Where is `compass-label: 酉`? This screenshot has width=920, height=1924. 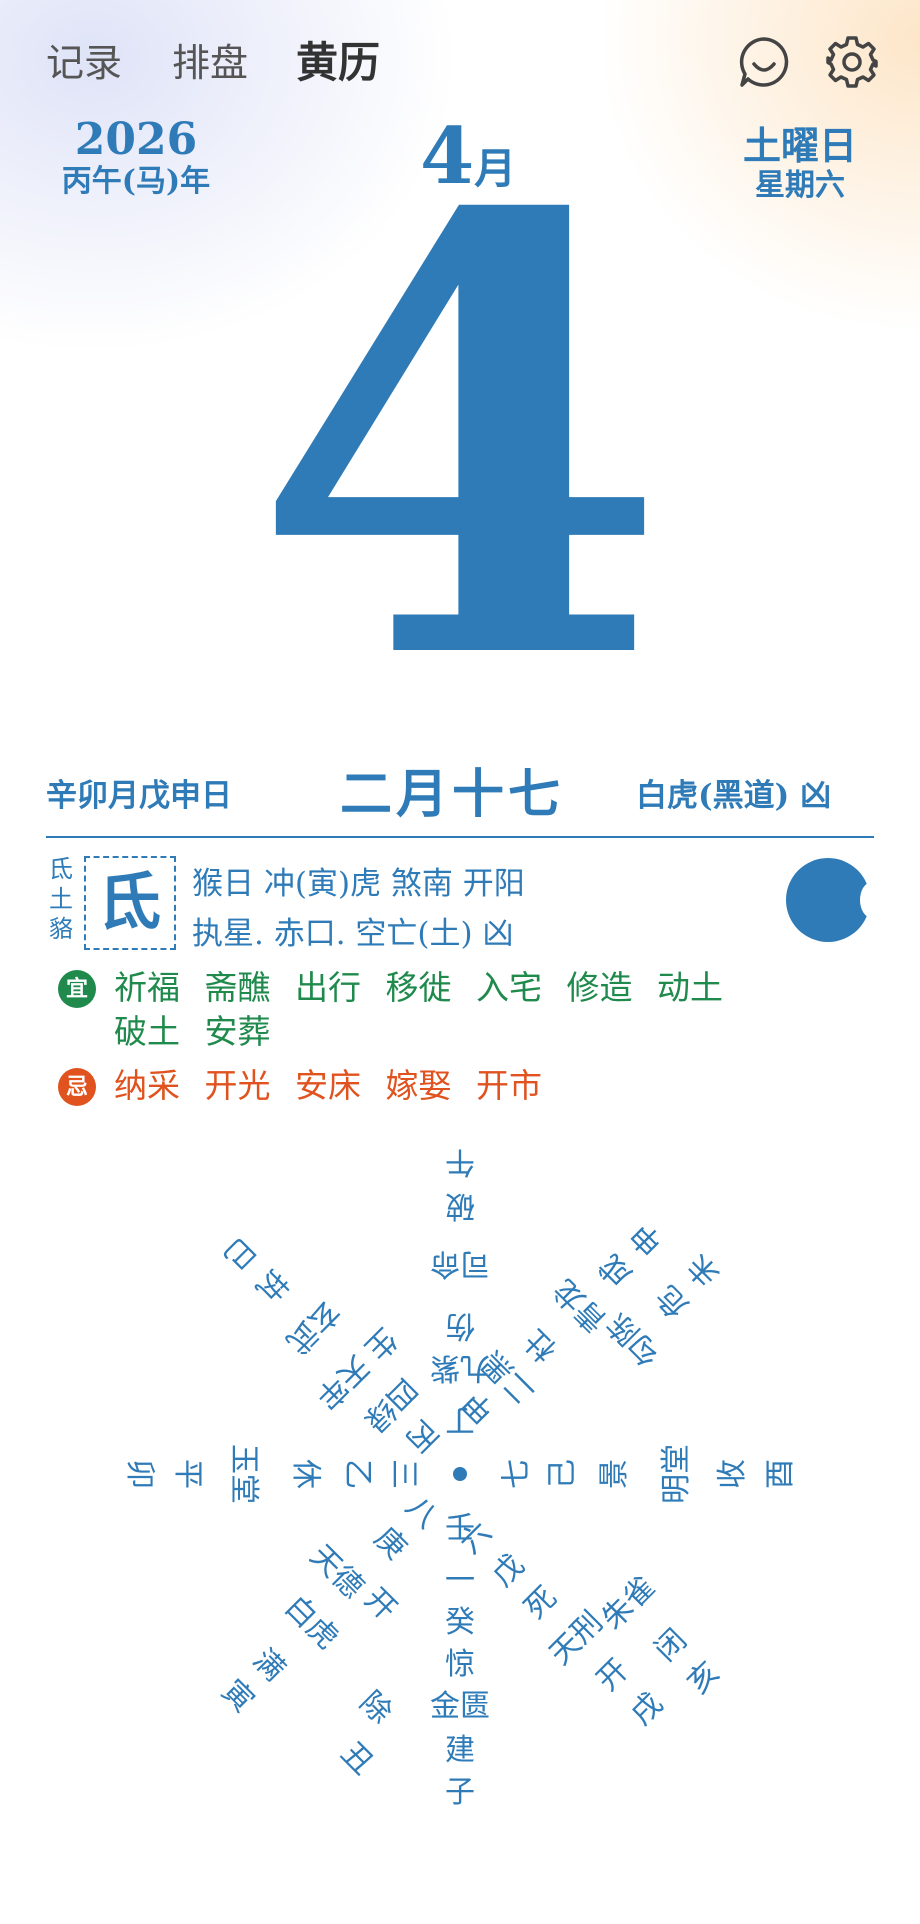
compass-label: 酉 is located at coordinates (780, 1474).